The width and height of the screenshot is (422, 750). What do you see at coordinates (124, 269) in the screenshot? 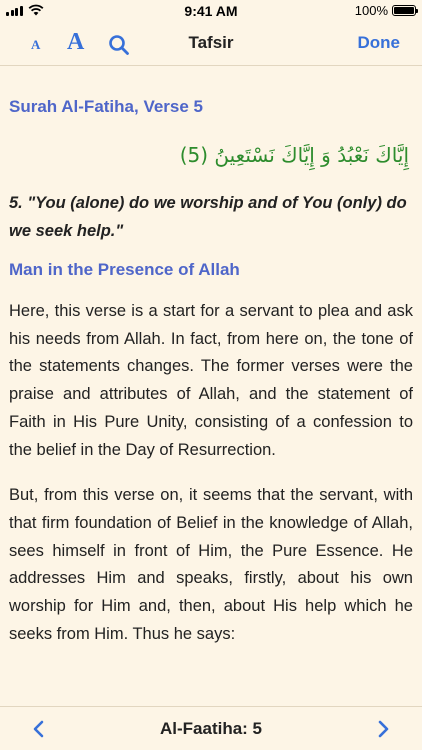
I see `section-heading: Man in the Presence of Allah` at bounding box center [124, 269].